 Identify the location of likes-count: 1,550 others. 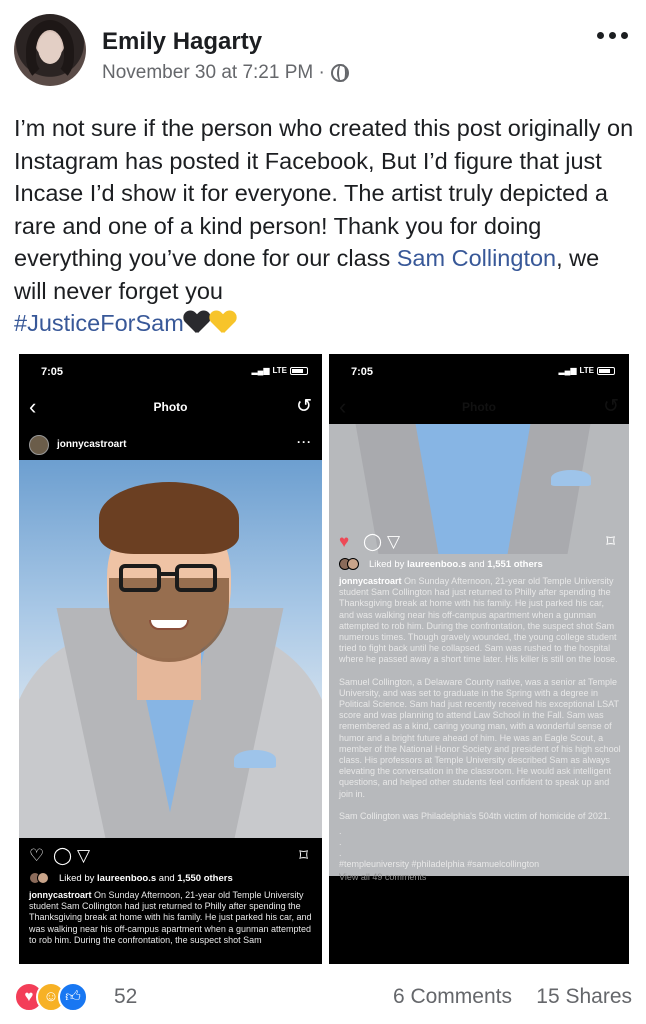
(204, 878).